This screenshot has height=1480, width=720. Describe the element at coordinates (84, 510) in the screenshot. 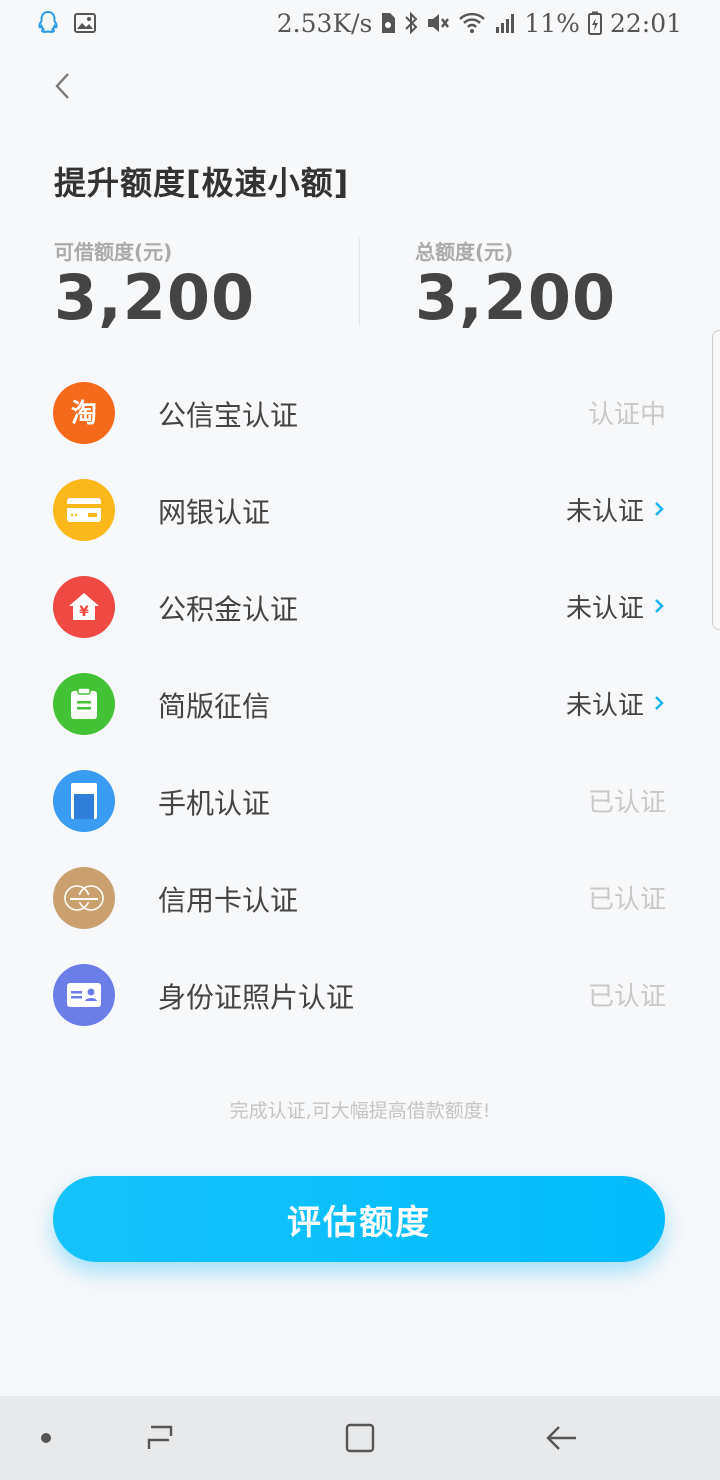

I see `bank-card-icon` at that location.